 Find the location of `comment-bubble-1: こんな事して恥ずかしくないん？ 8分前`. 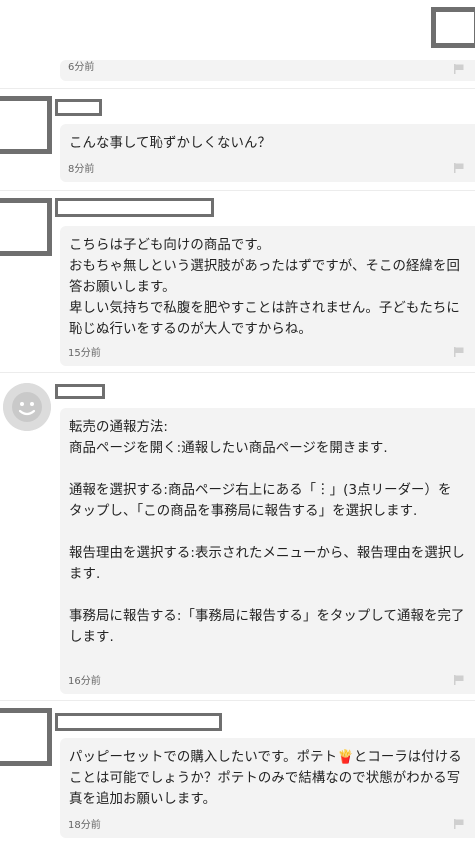

comment-bubble-1: こんな事して恥ずかしくないん？ 8分前 is located at coordinates (267, 153).